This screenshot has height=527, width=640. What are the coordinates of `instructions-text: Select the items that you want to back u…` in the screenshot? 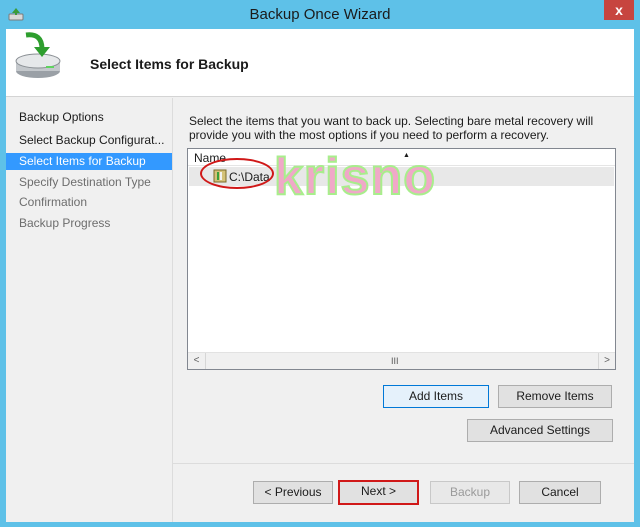 It's located at (391, 128).